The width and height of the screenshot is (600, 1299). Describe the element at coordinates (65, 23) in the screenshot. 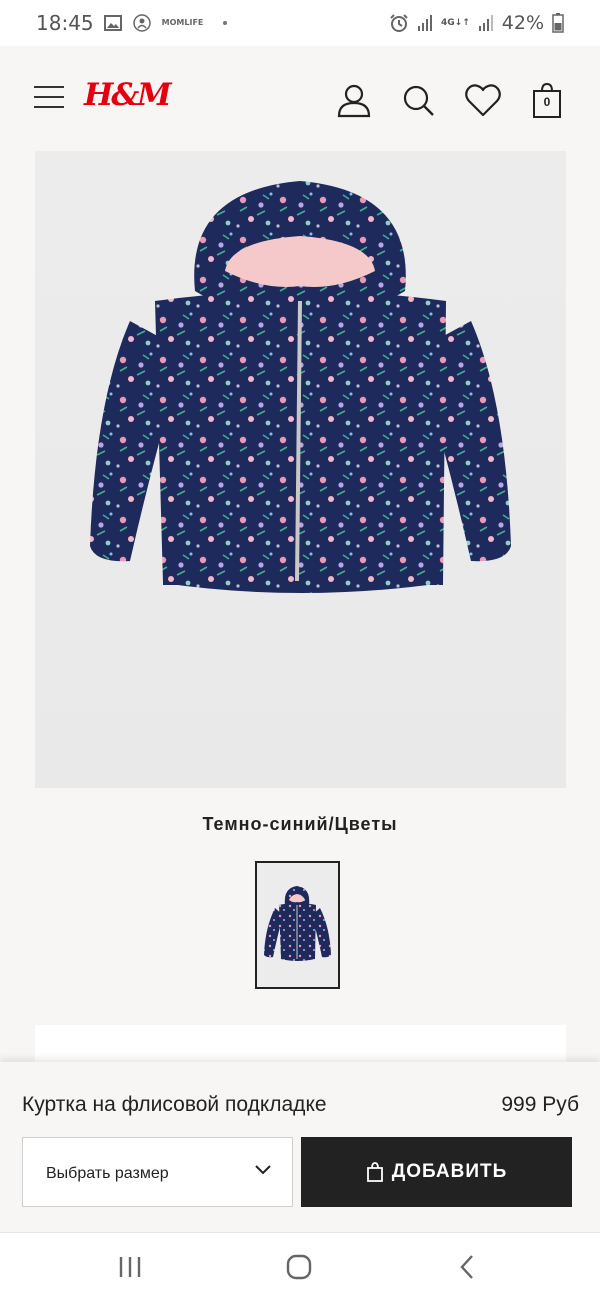

I see `status-time: 18:45` at that location.